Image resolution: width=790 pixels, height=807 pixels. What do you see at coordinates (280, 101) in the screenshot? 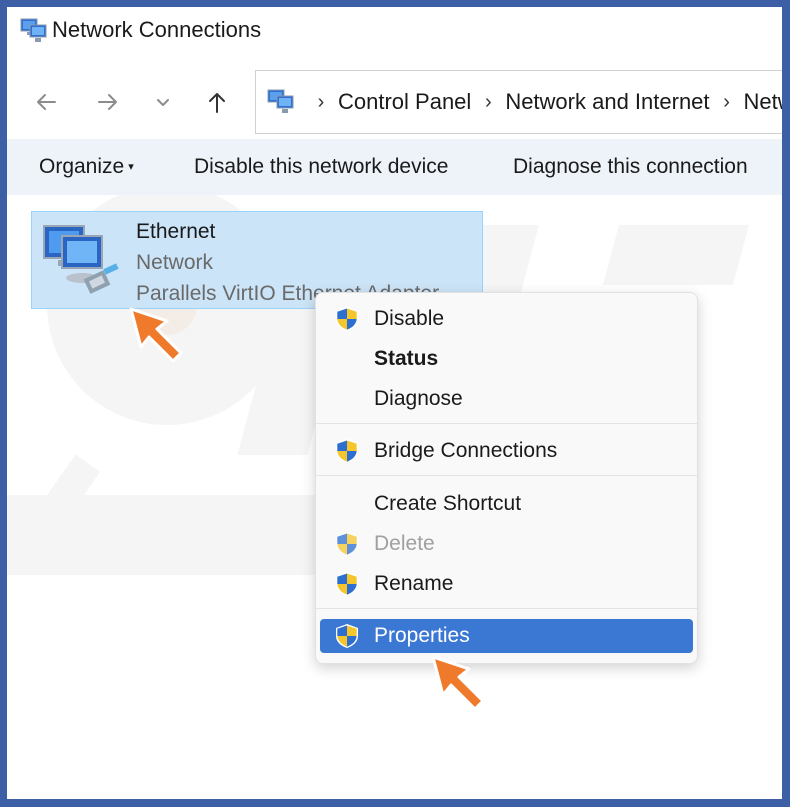
I see `network-folder-icon` at bounding box center [280, 101].